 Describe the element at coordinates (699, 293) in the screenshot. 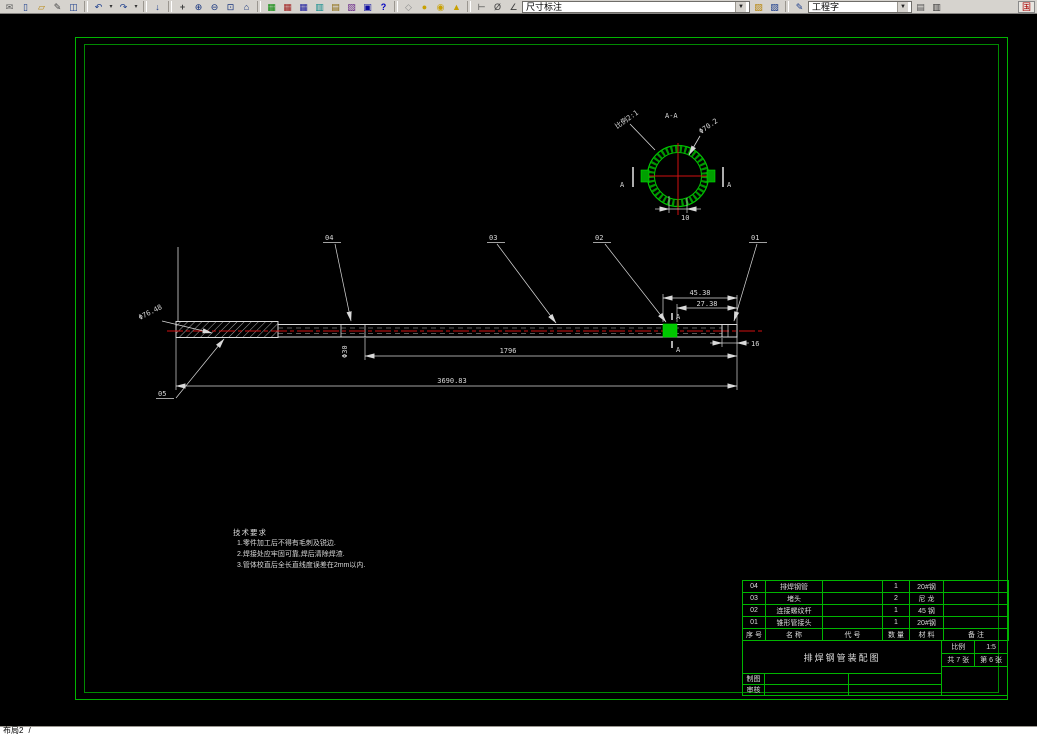

I see `dim-45-label: 45.38` at that location.